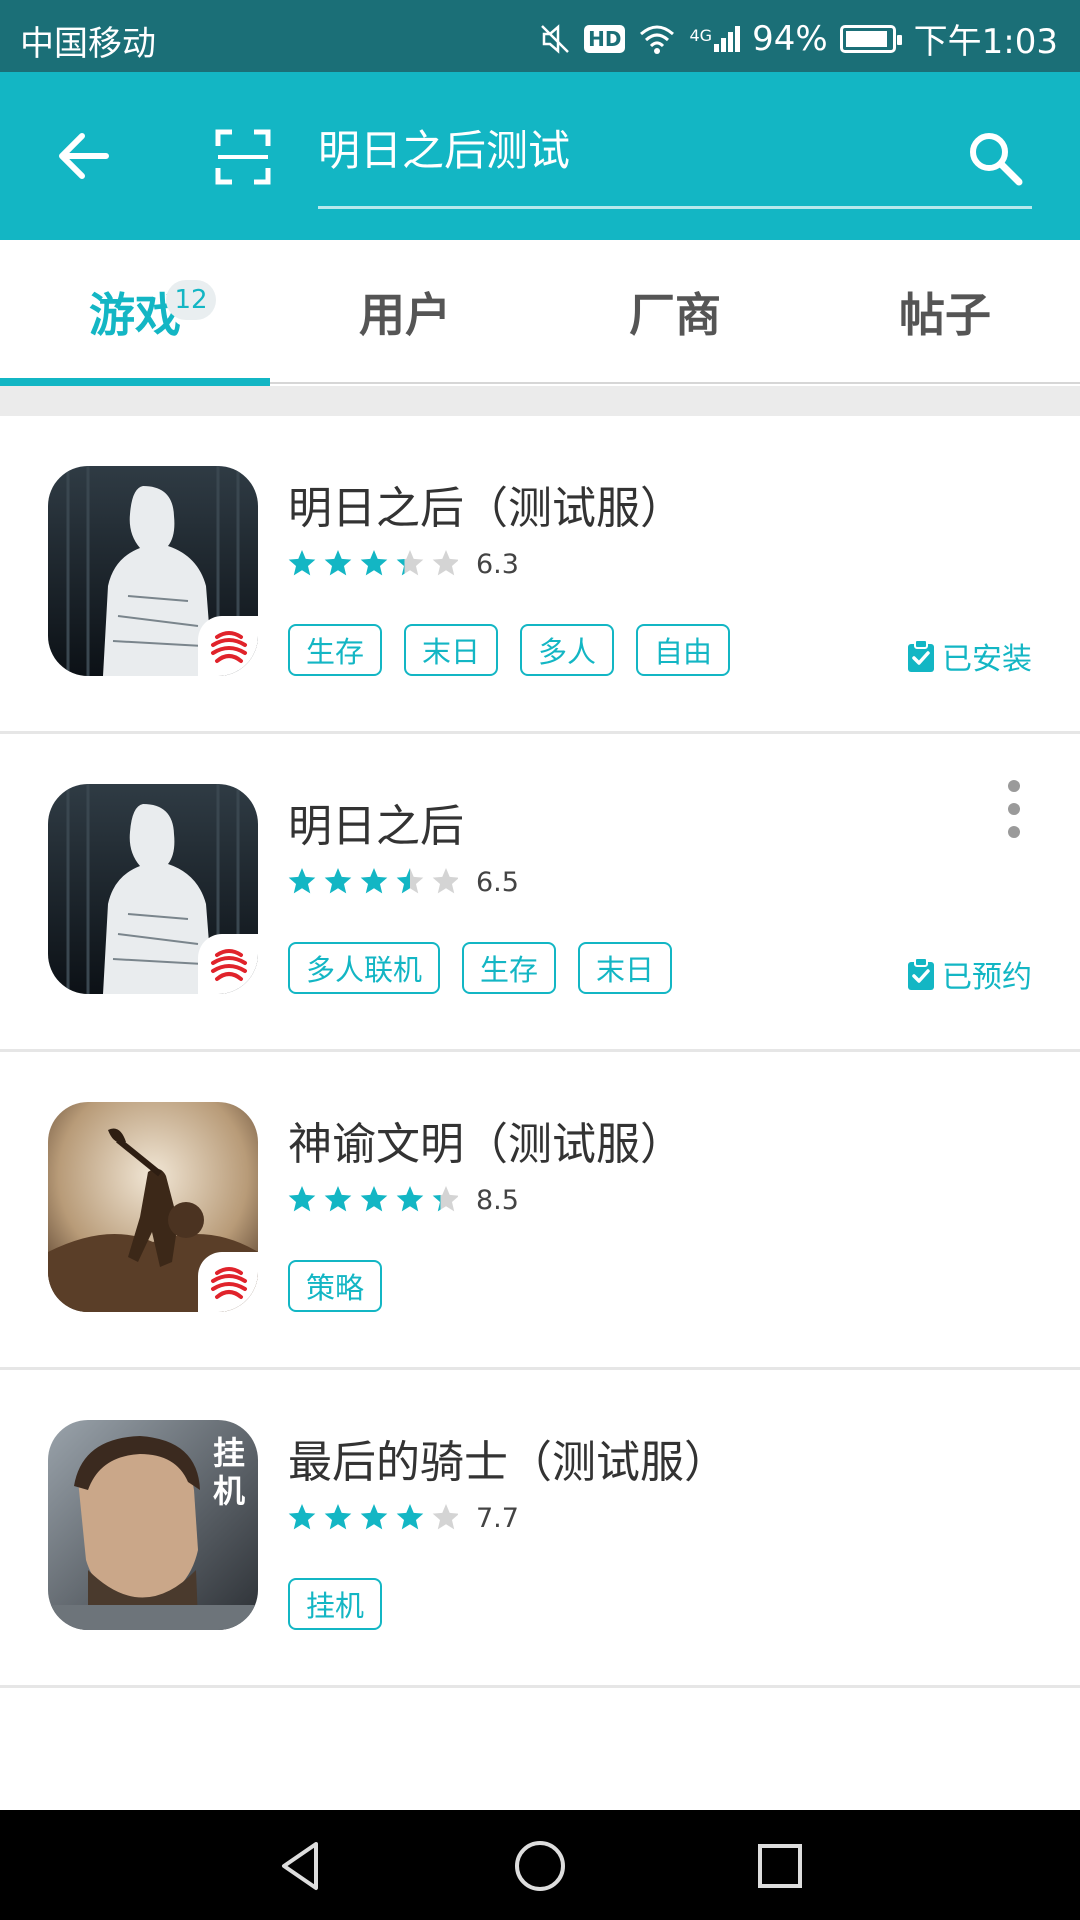 The image size is (1080, 1920). I want to click on search-icon, so click(995, 158).